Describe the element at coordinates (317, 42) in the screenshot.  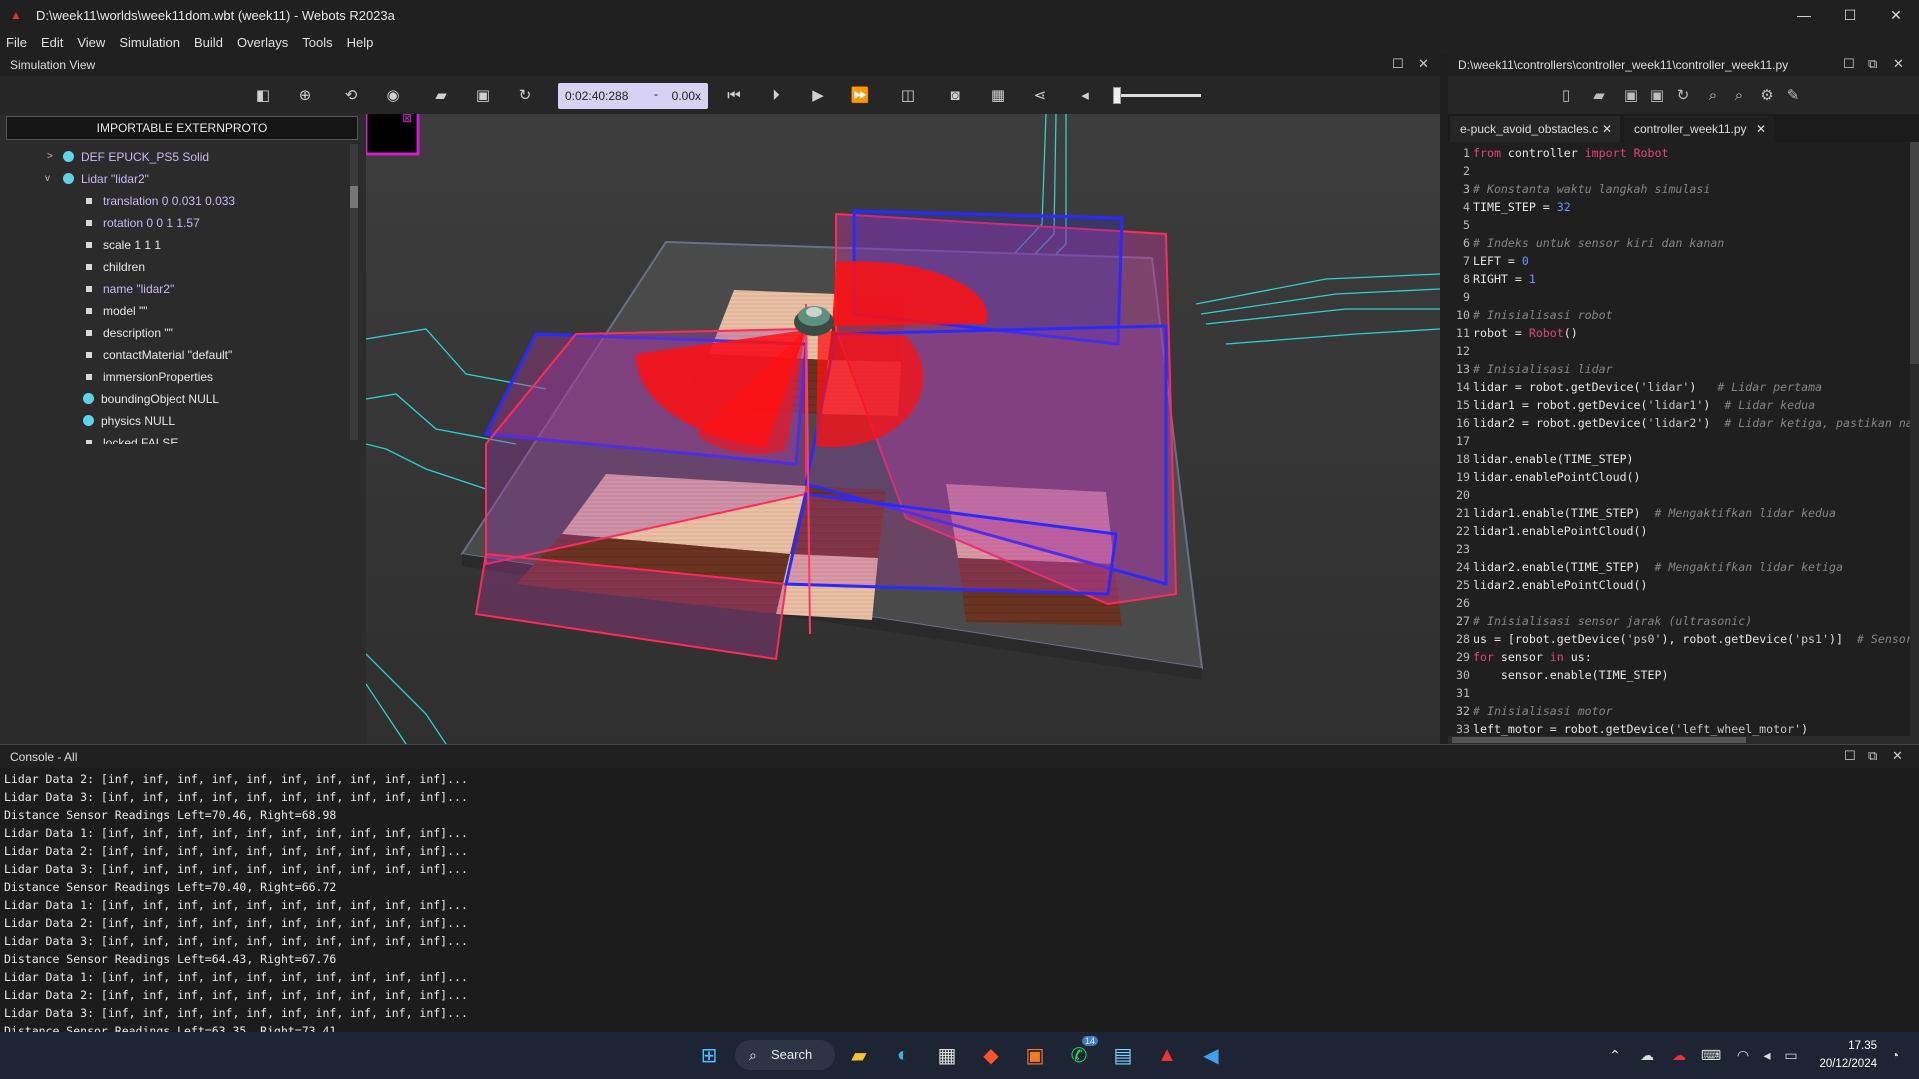
I see `menu-tools: Tools` at that location.